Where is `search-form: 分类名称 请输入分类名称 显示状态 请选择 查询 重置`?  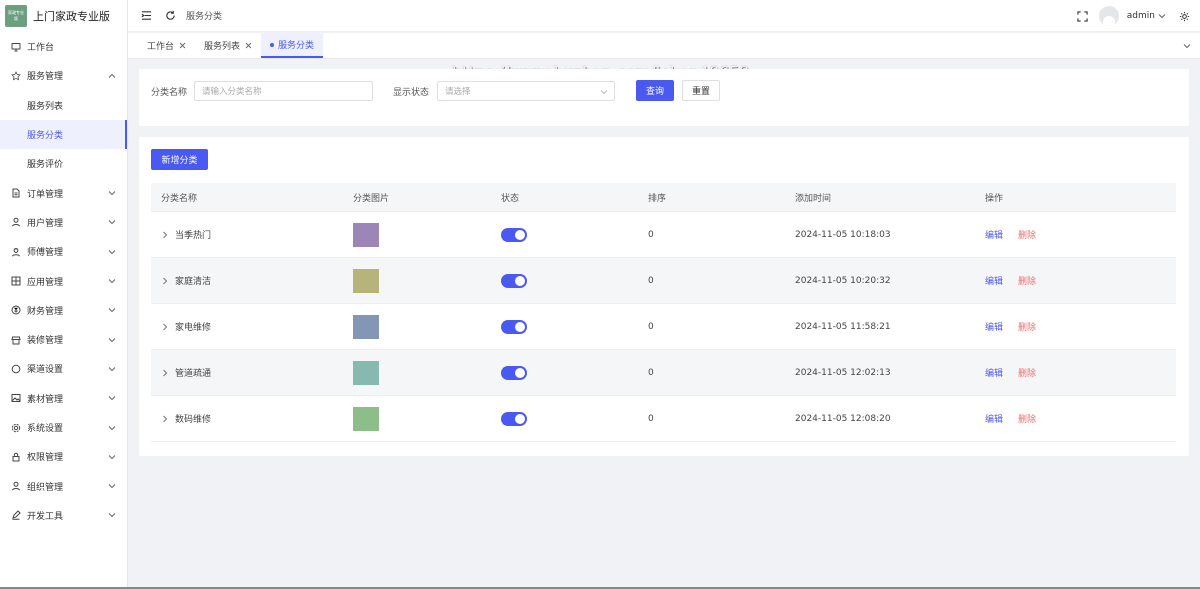
search-form: 分类名称 请输入分类名称 显示状态 请选择 查询 重置 is located at coordinates (664, 97).